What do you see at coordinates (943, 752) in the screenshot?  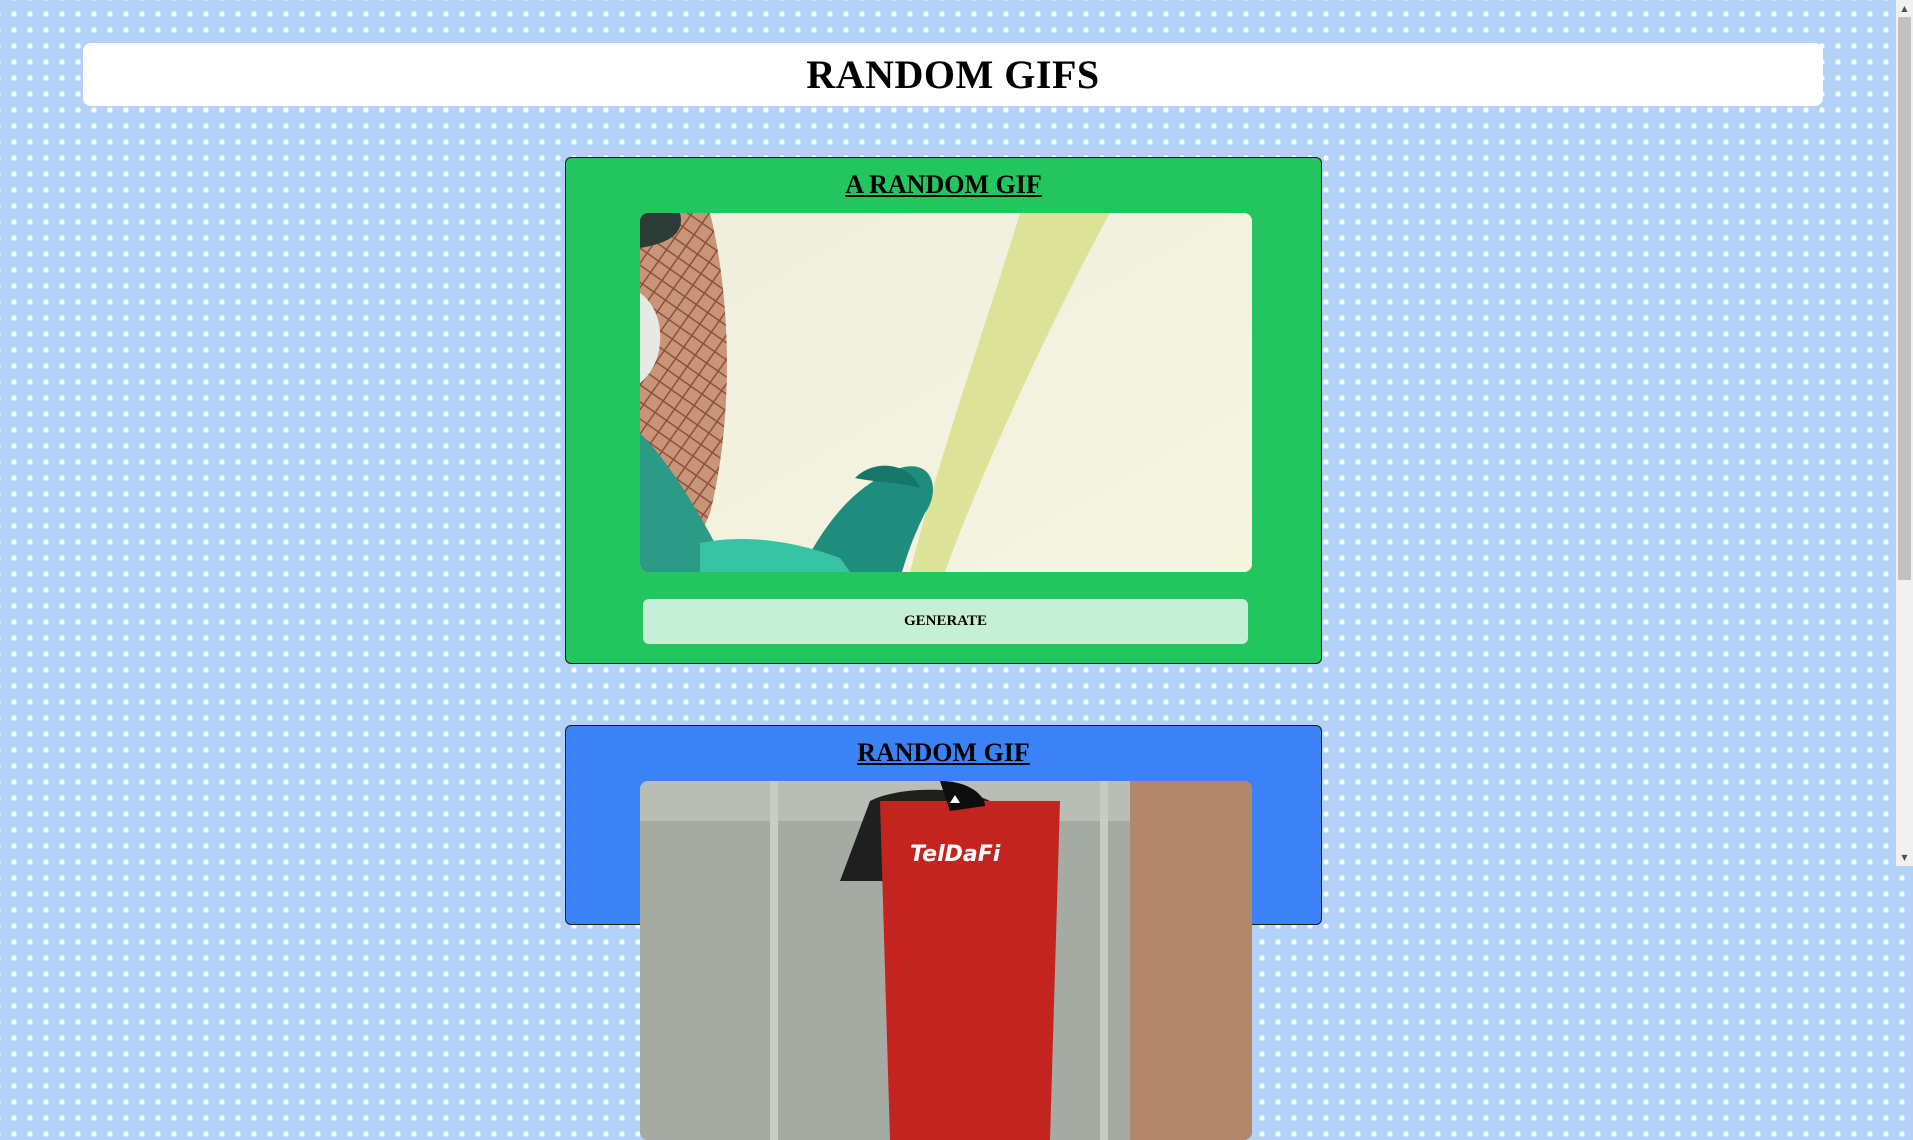 I see `card-title-2: RANDOM GIF` at bounding box center [943, 752].